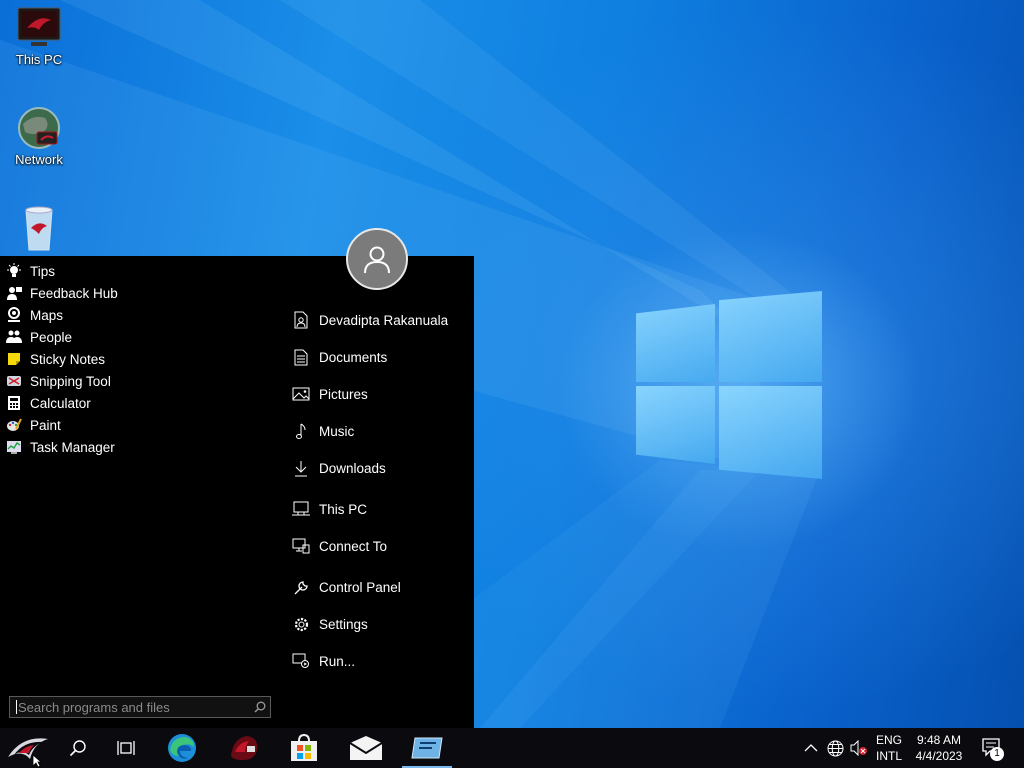 The image size is (1024, 768). What do you see at coordinates (70, 381) in the screenshot?
I see `app-label: Snipping Tool` at bounding box center [70, 381].